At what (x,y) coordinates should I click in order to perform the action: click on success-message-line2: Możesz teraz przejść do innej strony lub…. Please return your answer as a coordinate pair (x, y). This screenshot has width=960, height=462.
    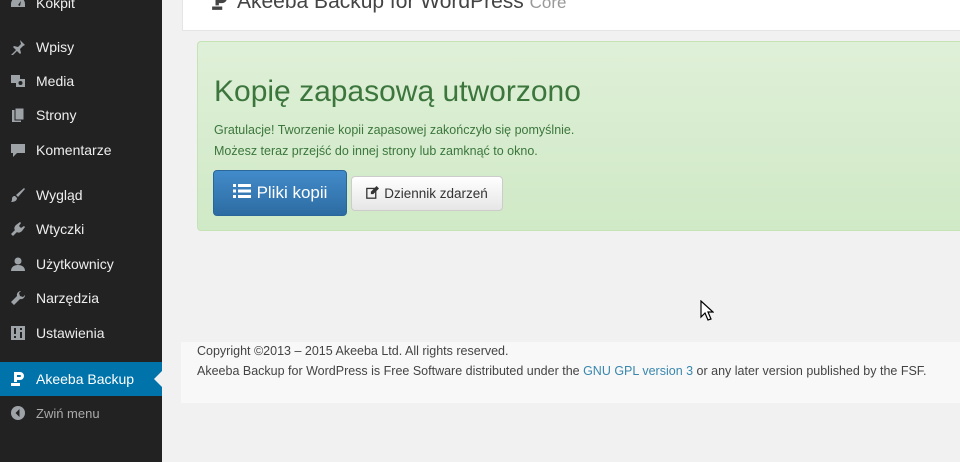
    Looking at the image, I should click on (376, 151).